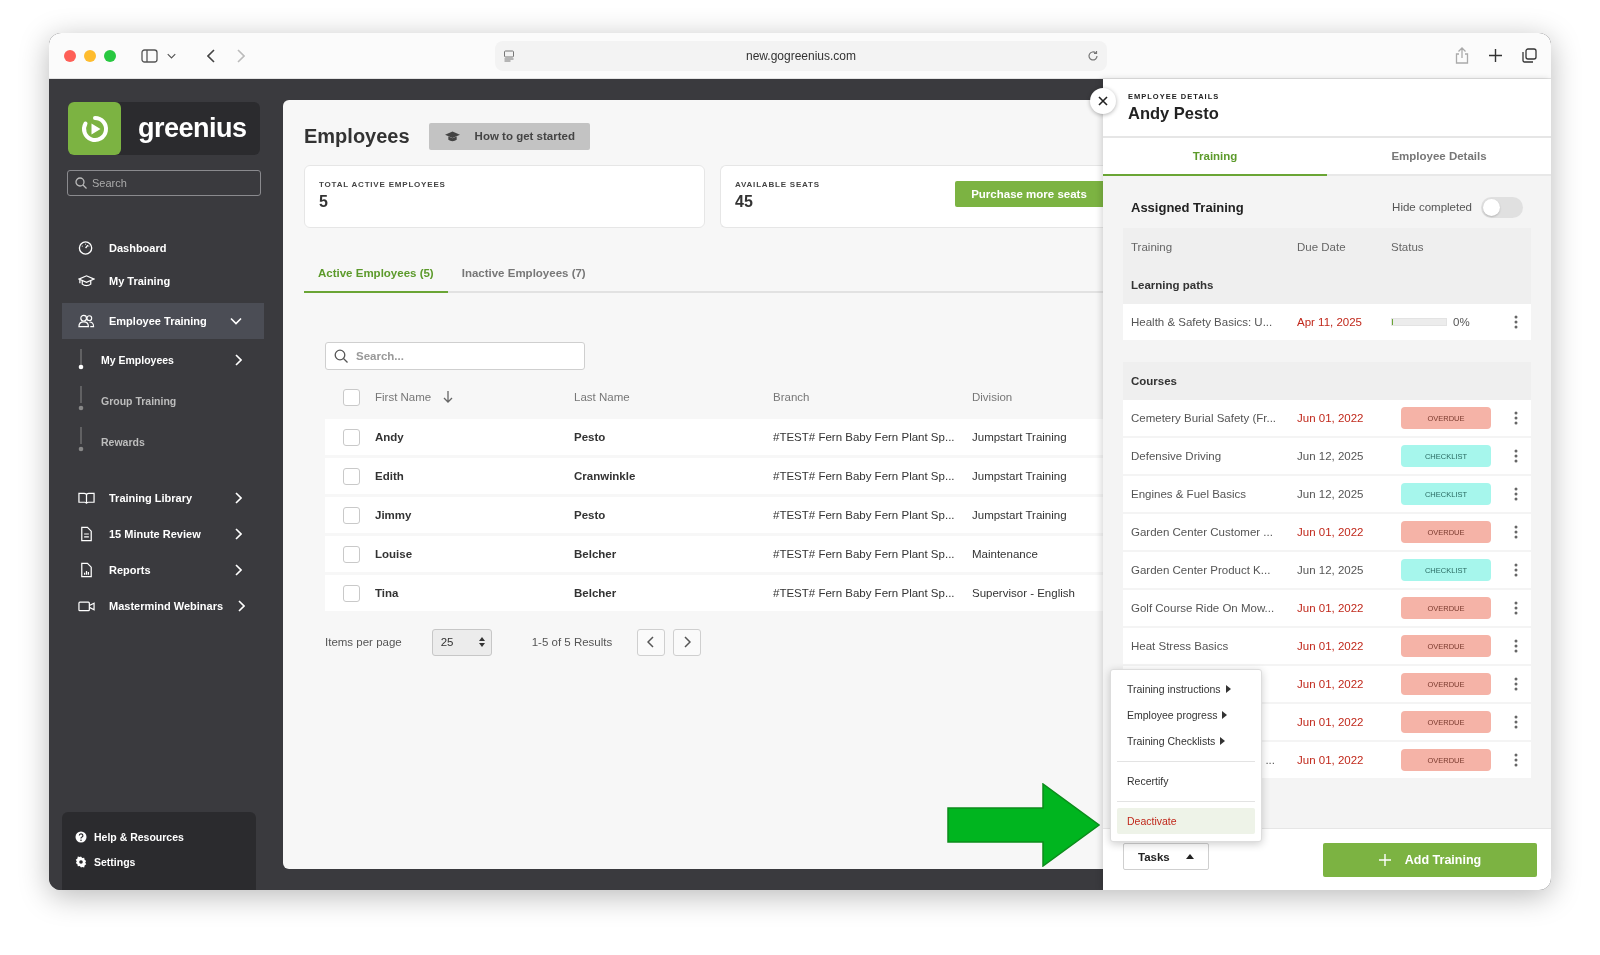 The image size is (1600, 955). Describe the element at coordinates (163, 570) in the screenshot. I see `nav-item: Reports` at that location.